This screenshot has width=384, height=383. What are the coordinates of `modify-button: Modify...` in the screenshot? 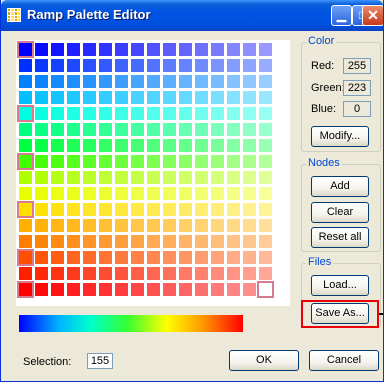 It's located at (340, 136).